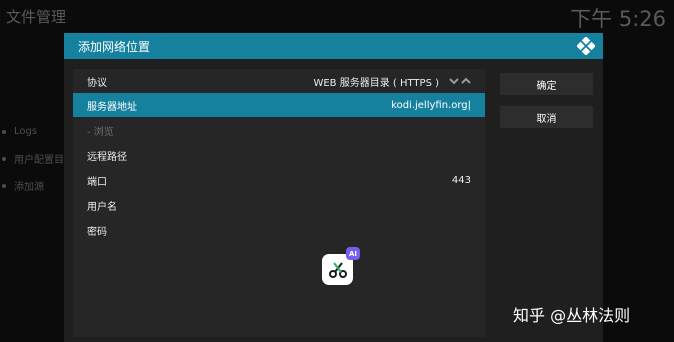  What do you see at coordinates (546, 117) in the screenshot?
I see `cancel-button: 取消` at bounding box center [546, 117].